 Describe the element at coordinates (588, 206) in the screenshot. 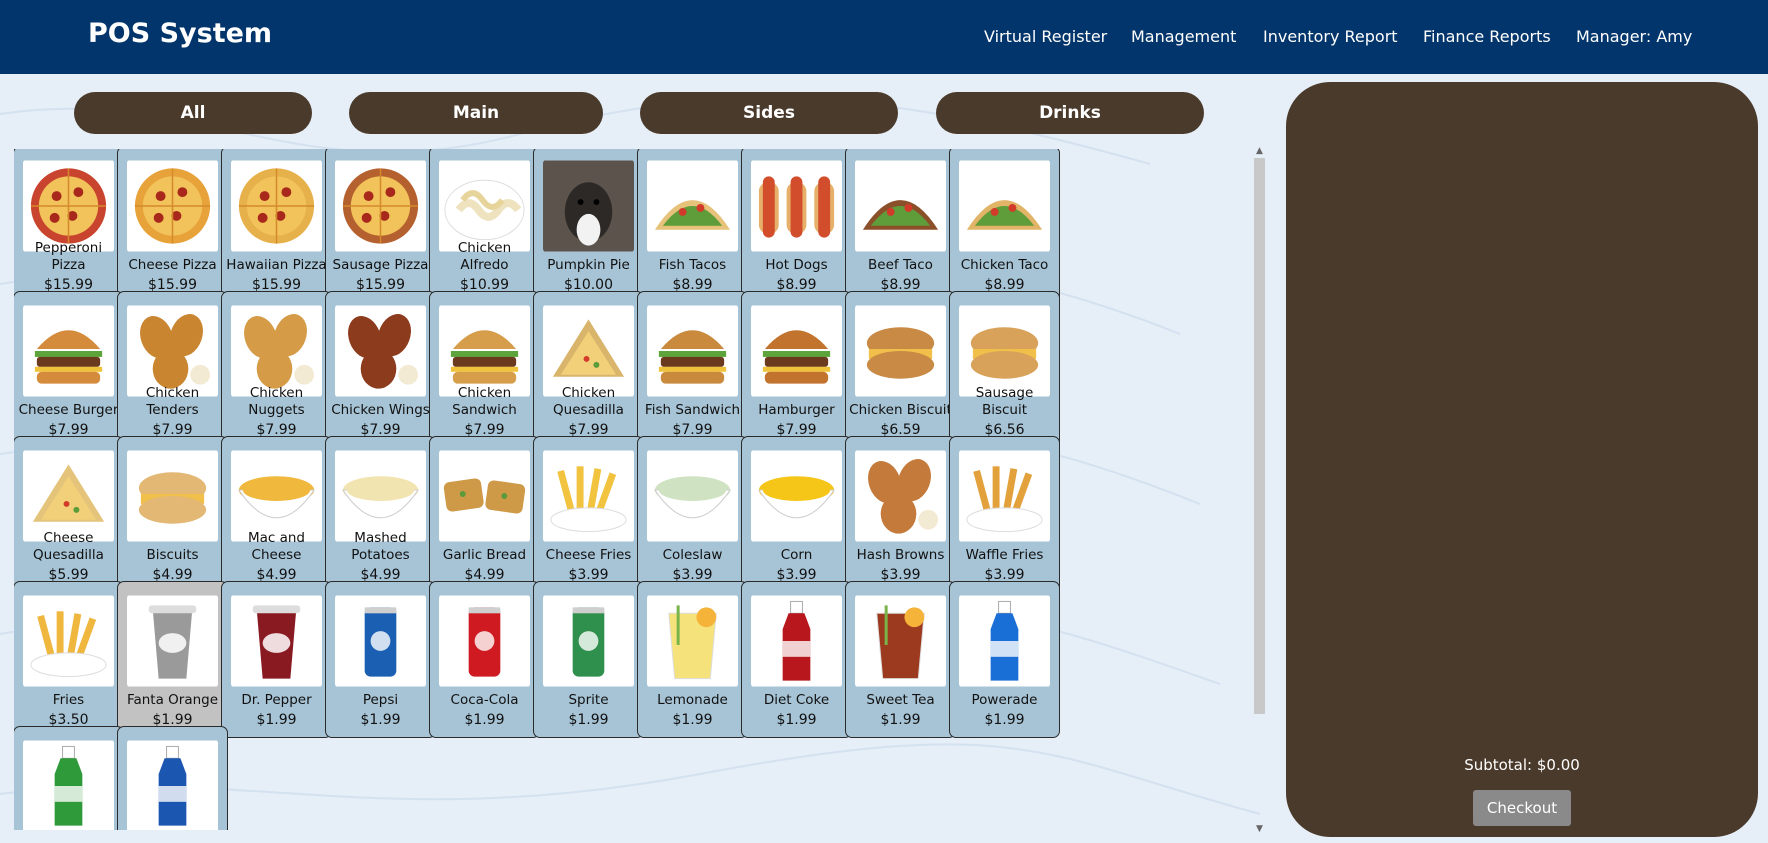

I see `dog-photo-icon` at that location.